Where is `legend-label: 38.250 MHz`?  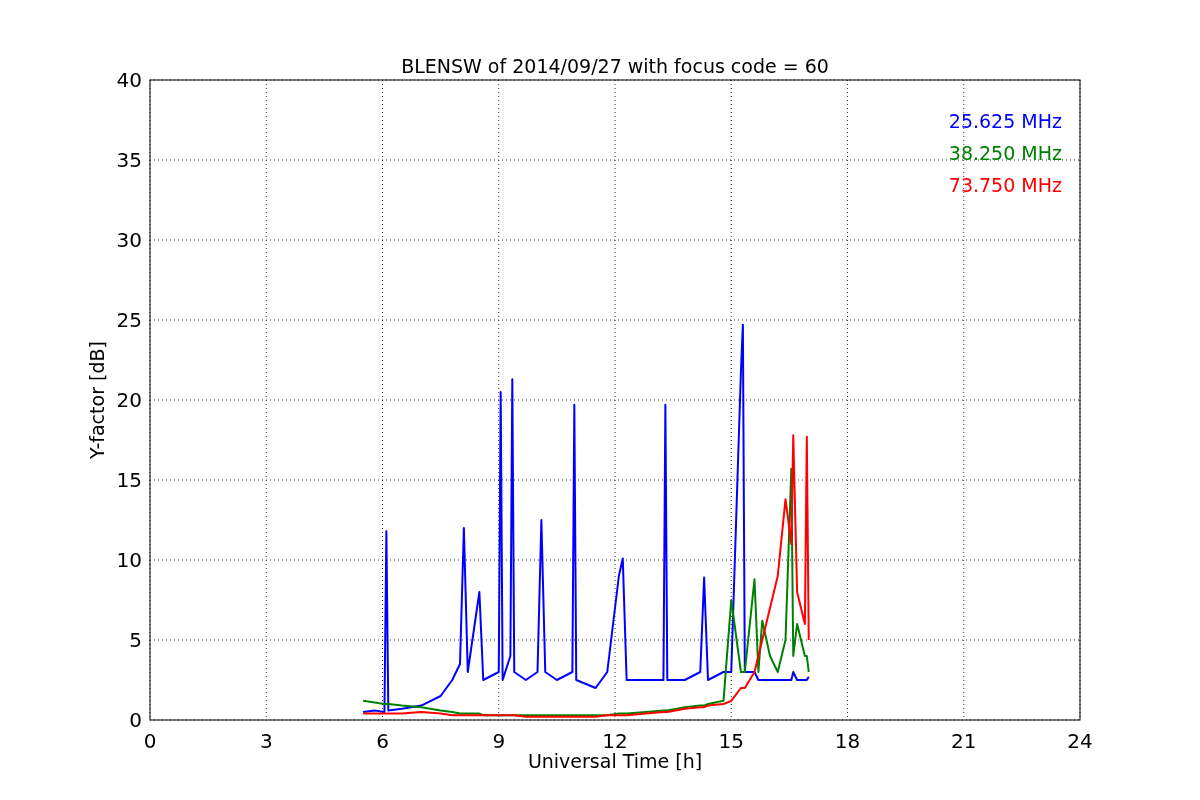
legend-label: 38.250 MHz is located at coordinates (1005, 153).